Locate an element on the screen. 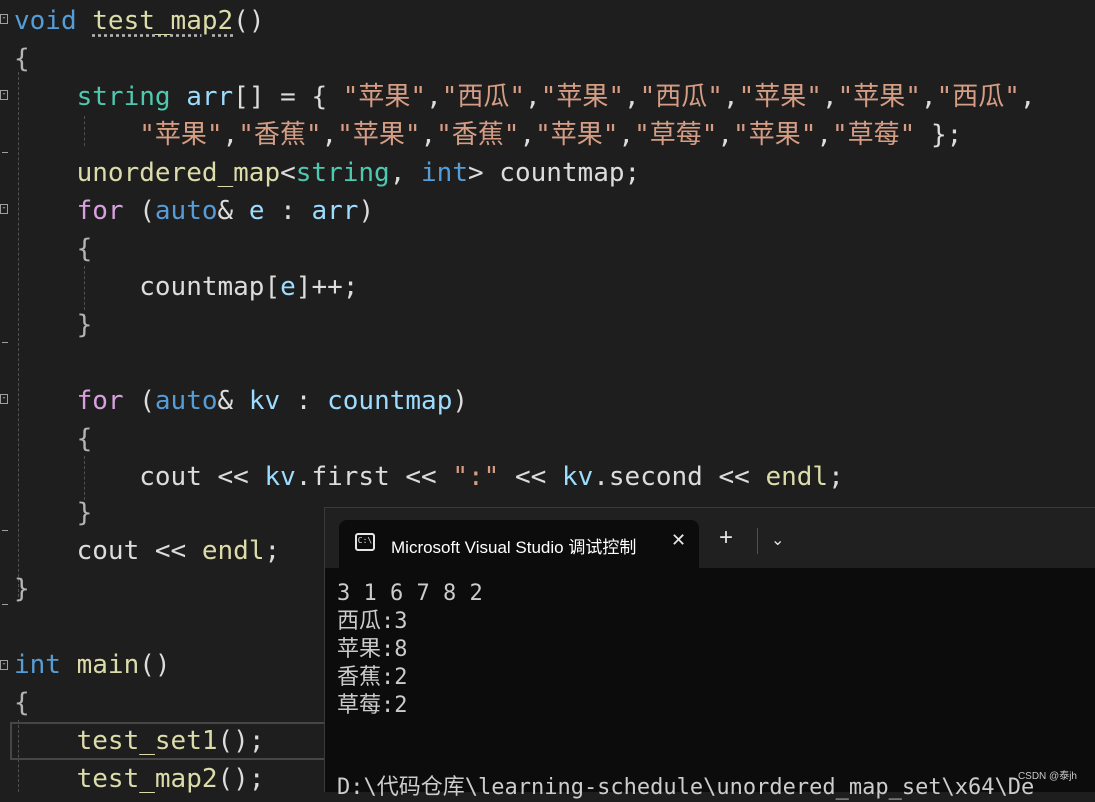 Image resolution: width=1095 pixels, height=802 pixels. fold-gutter: - - - - - is located at coordinates (6, 396).